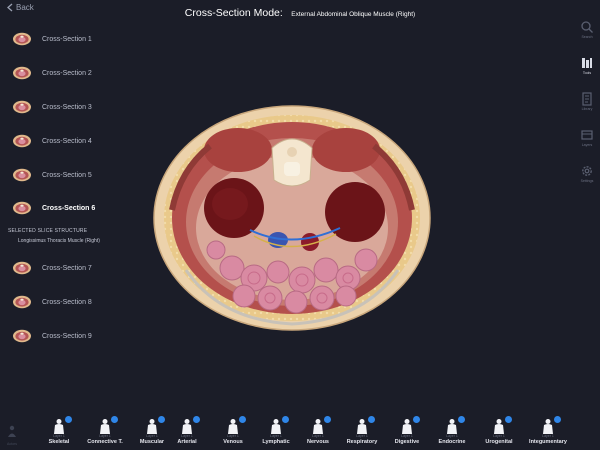 The image size is (600, 450). Describe the element at coordinates (59, 241) in the screenshot. I see `selected-slice-structure: Longissimus Thoracis Muscle (Right)` at that location.